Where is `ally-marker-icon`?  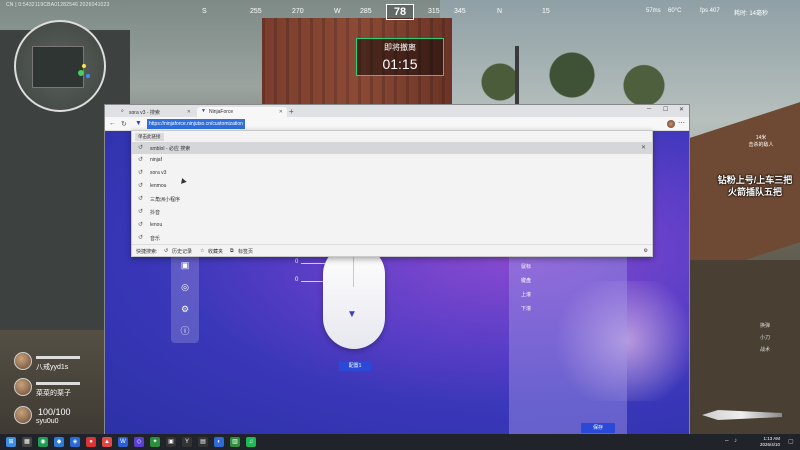 ally-marker-icon is located at coordinates (88, 76).